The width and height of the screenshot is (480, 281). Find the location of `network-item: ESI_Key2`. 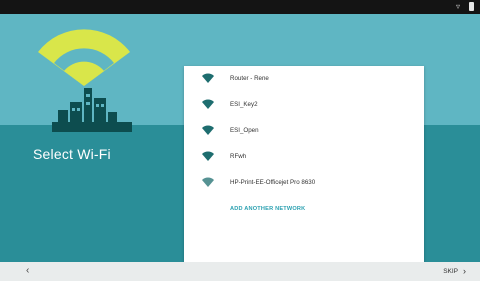

network-item: ESI_Key2 is located at coordinates (304, 104).